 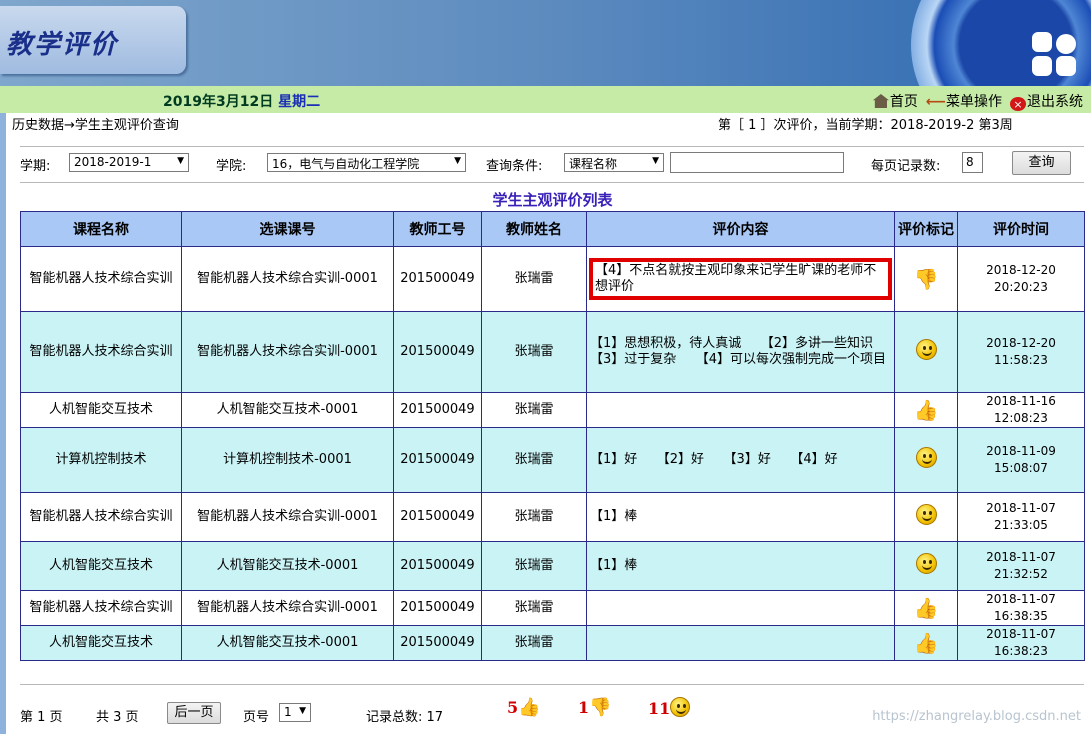 I want to click on eval-time: 15:08:07, so click(x=1021, y=468).